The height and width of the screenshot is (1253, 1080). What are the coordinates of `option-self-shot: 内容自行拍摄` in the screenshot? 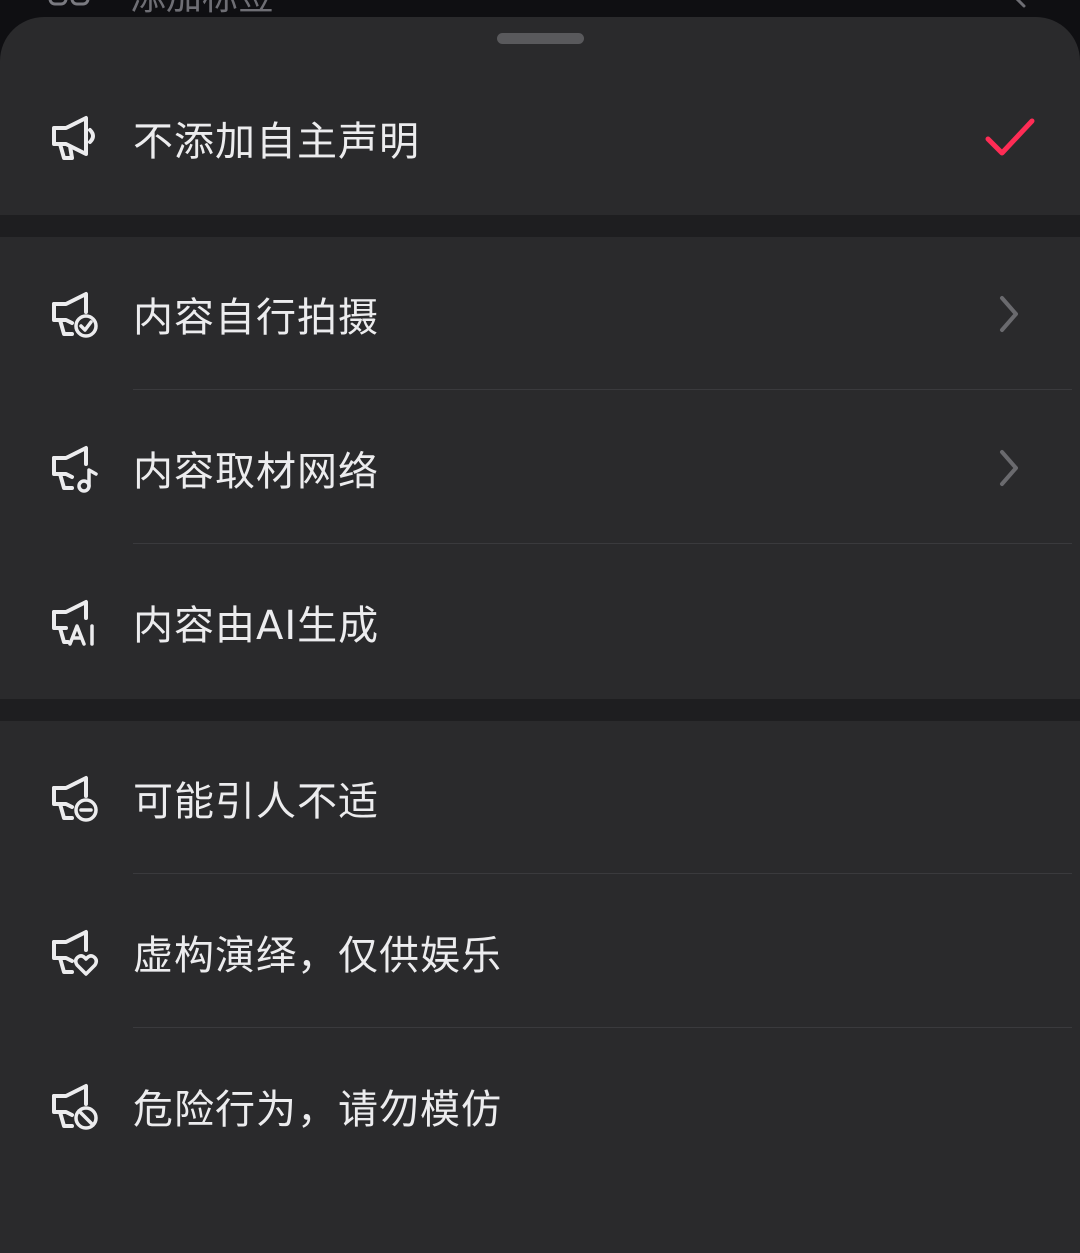 It's located at (540, 314).